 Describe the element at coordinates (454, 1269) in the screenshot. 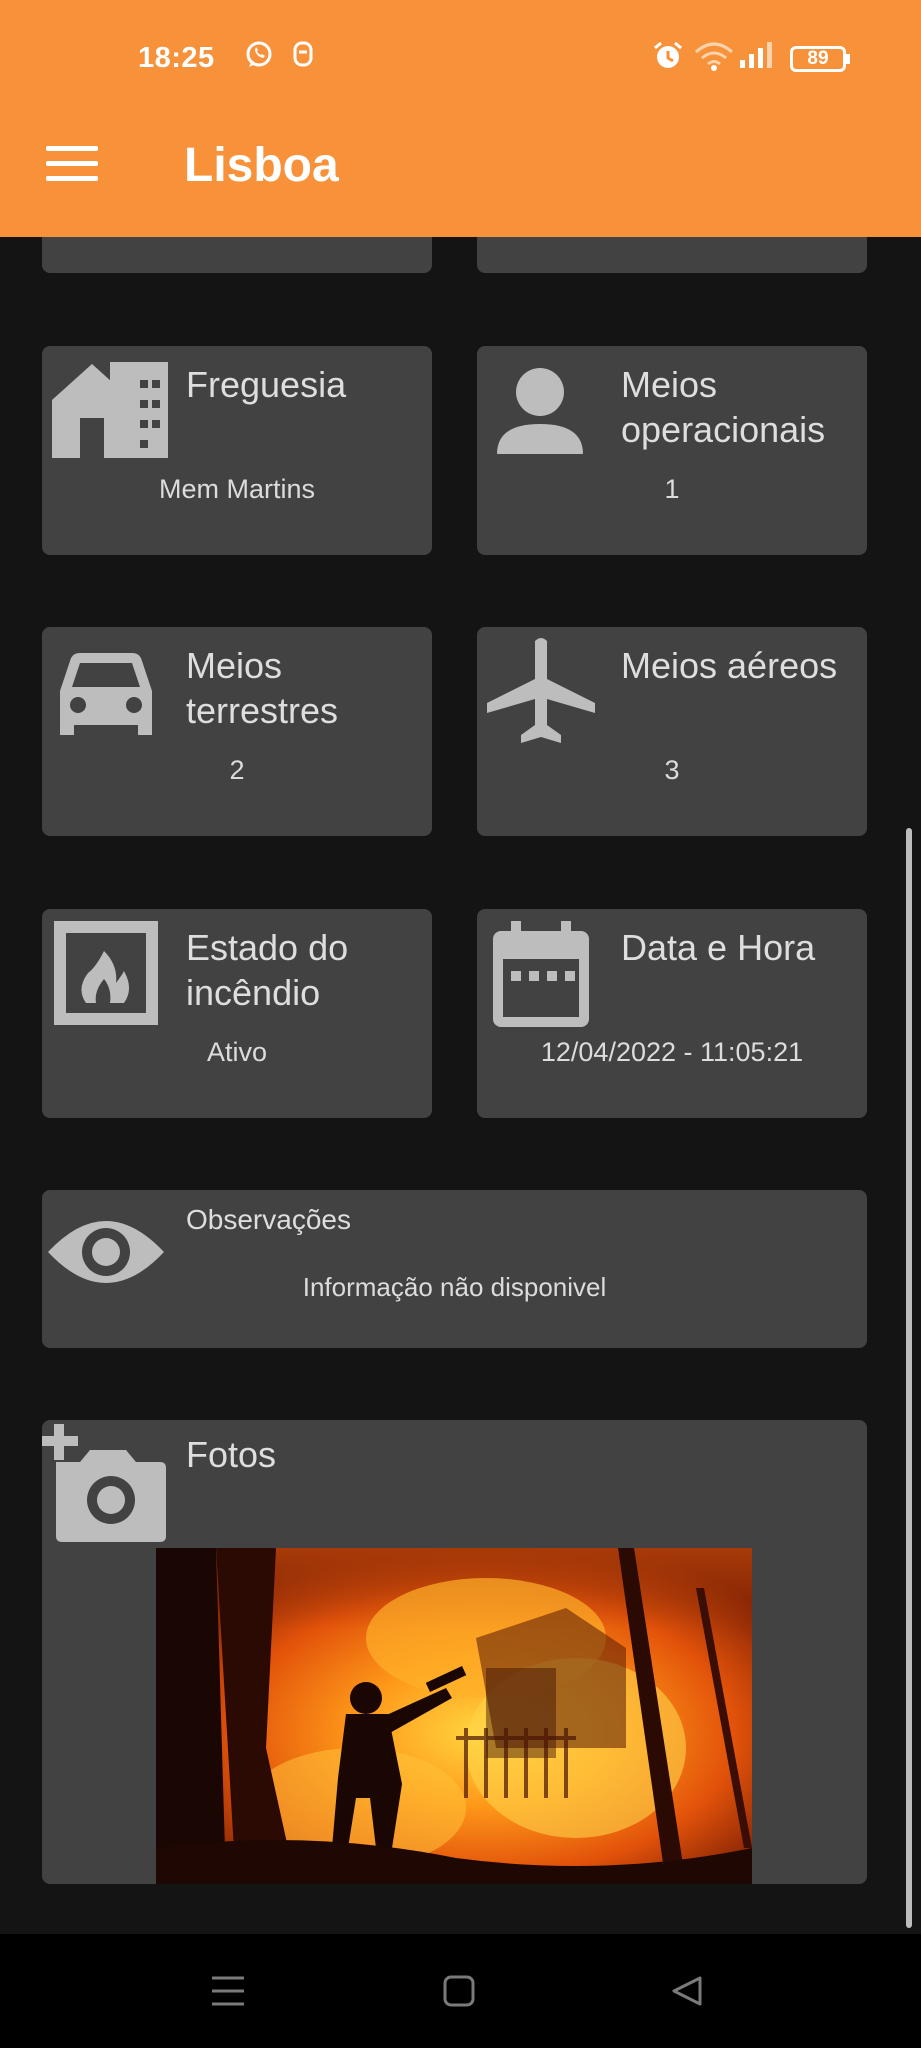

I see `card-observacoes: Observações Informação não disponivel` at that location.